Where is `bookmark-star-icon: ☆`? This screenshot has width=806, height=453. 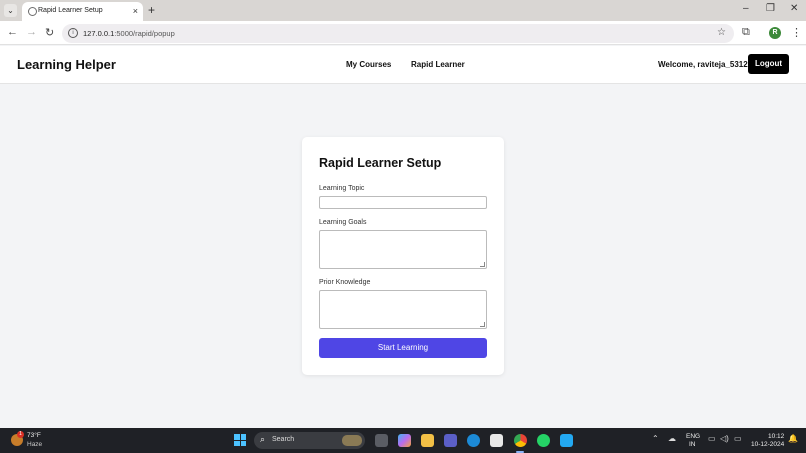 bookmark-star-icon: ☆ is located at coordinates (721, 32).